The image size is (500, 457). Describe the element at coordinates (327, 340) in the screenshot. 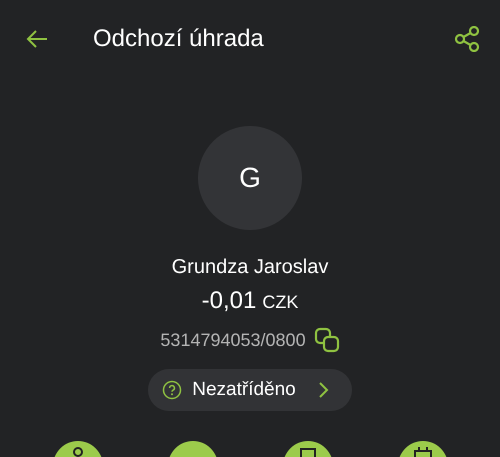

I see `copy-icon` at that location.